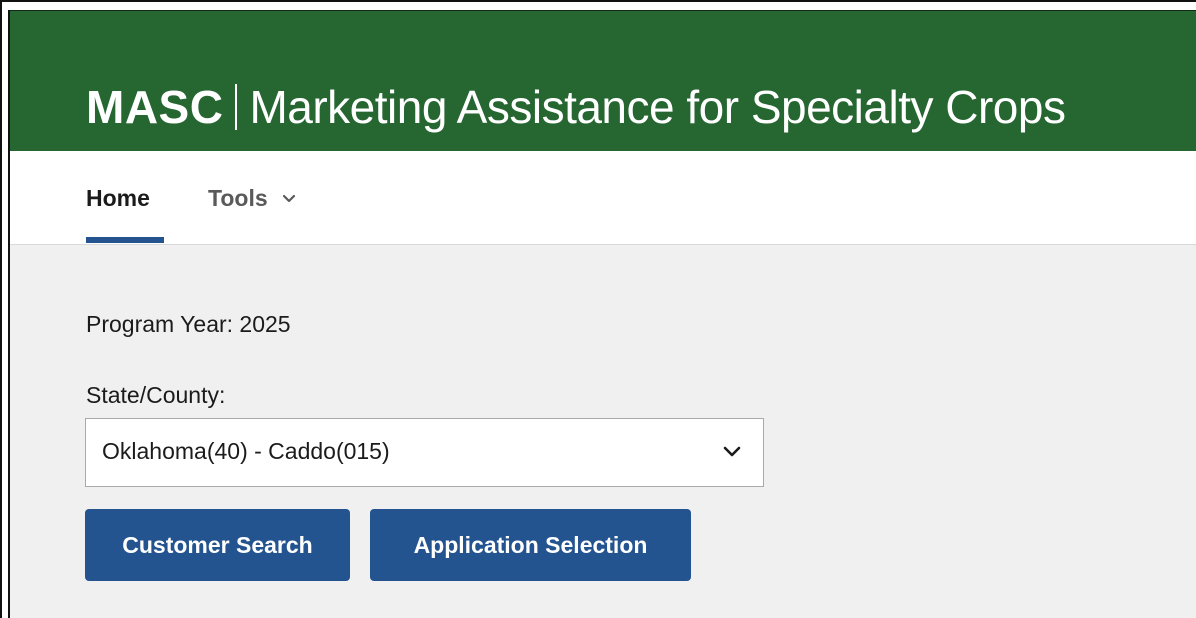 The image size is (1196, 618). I want to click on nav-item-tools: Tools, so click(252, 198).